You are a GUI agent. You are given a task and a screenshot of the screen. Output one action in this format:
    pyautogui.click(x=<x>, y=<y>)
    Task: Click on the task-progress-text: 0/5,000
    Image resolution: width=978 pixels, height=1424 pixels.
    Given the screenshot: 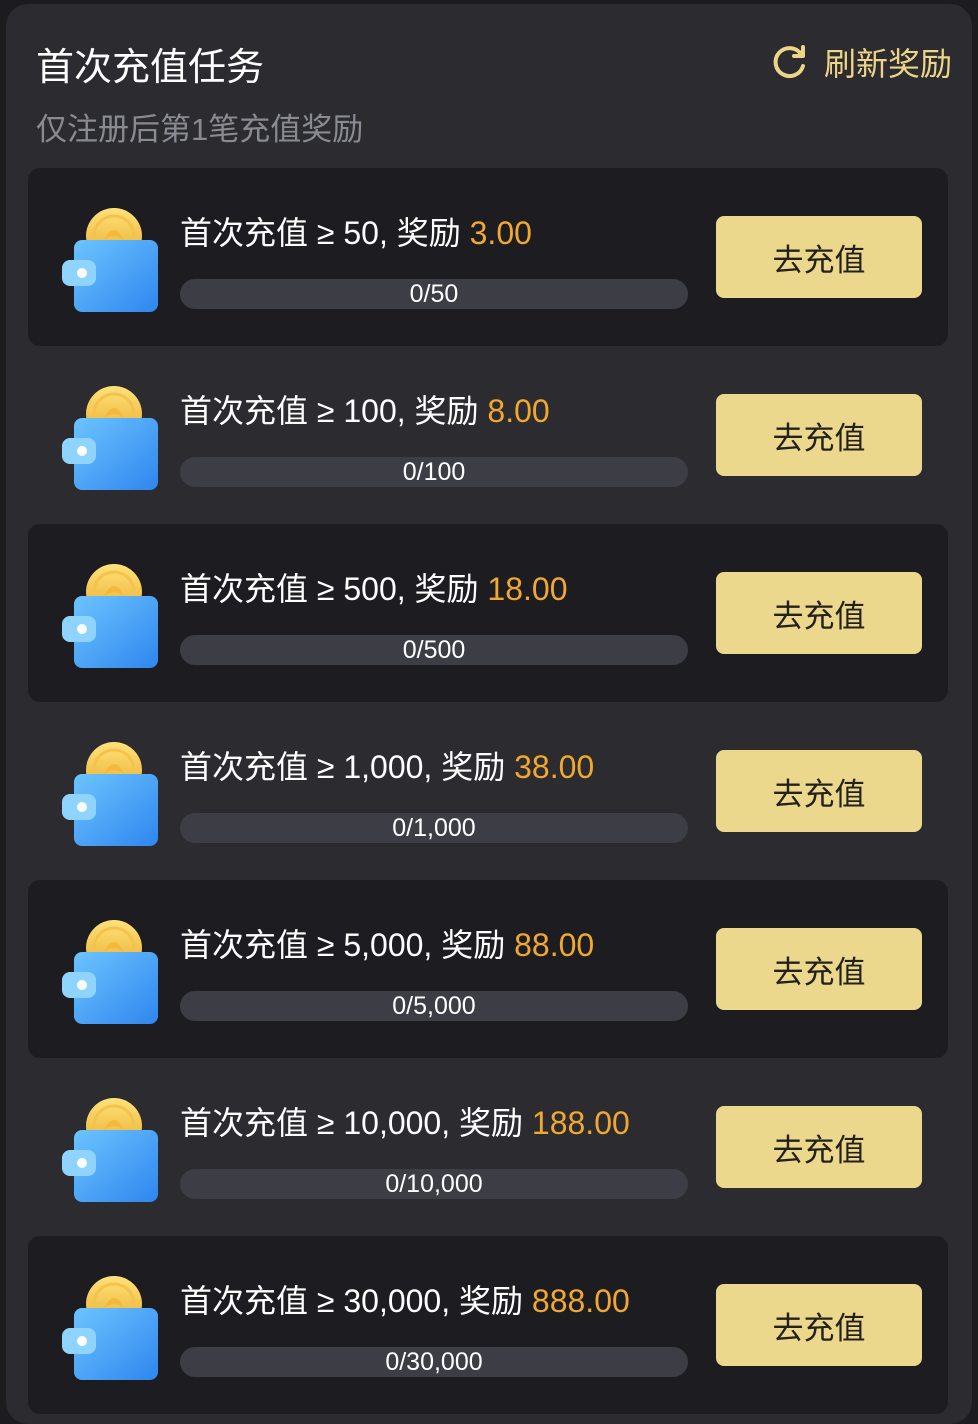 What is the action you would take?
    pyautogui.click(x=434, y=1006)
    